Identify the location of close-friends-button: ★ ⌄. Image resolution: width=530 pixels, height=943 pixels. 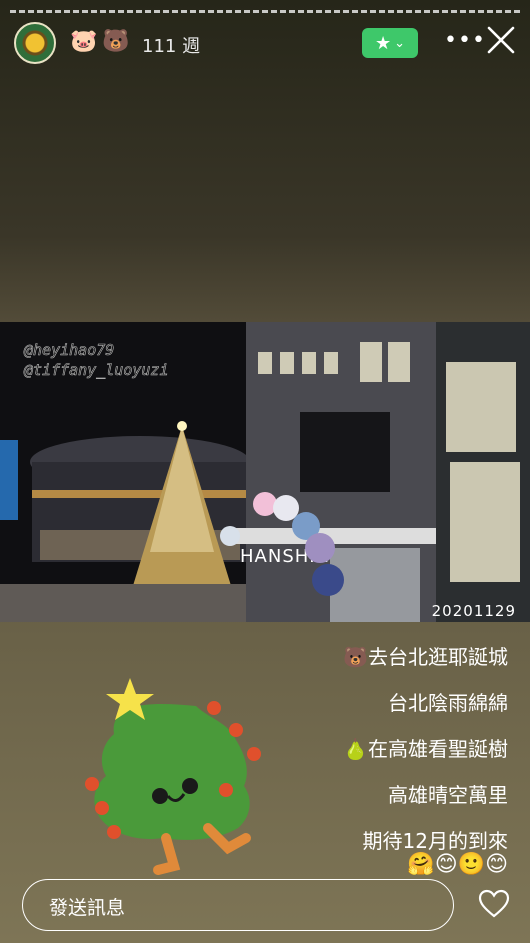
(390, 43).